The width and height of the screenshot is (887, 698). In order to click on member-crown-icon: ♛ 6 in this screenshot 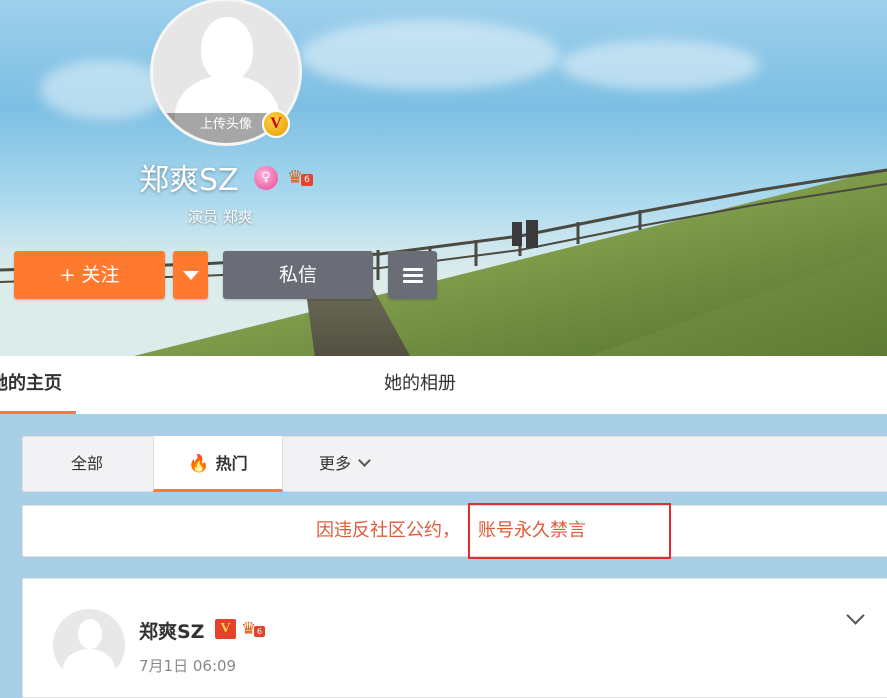, I will do `click(300, 178)`.